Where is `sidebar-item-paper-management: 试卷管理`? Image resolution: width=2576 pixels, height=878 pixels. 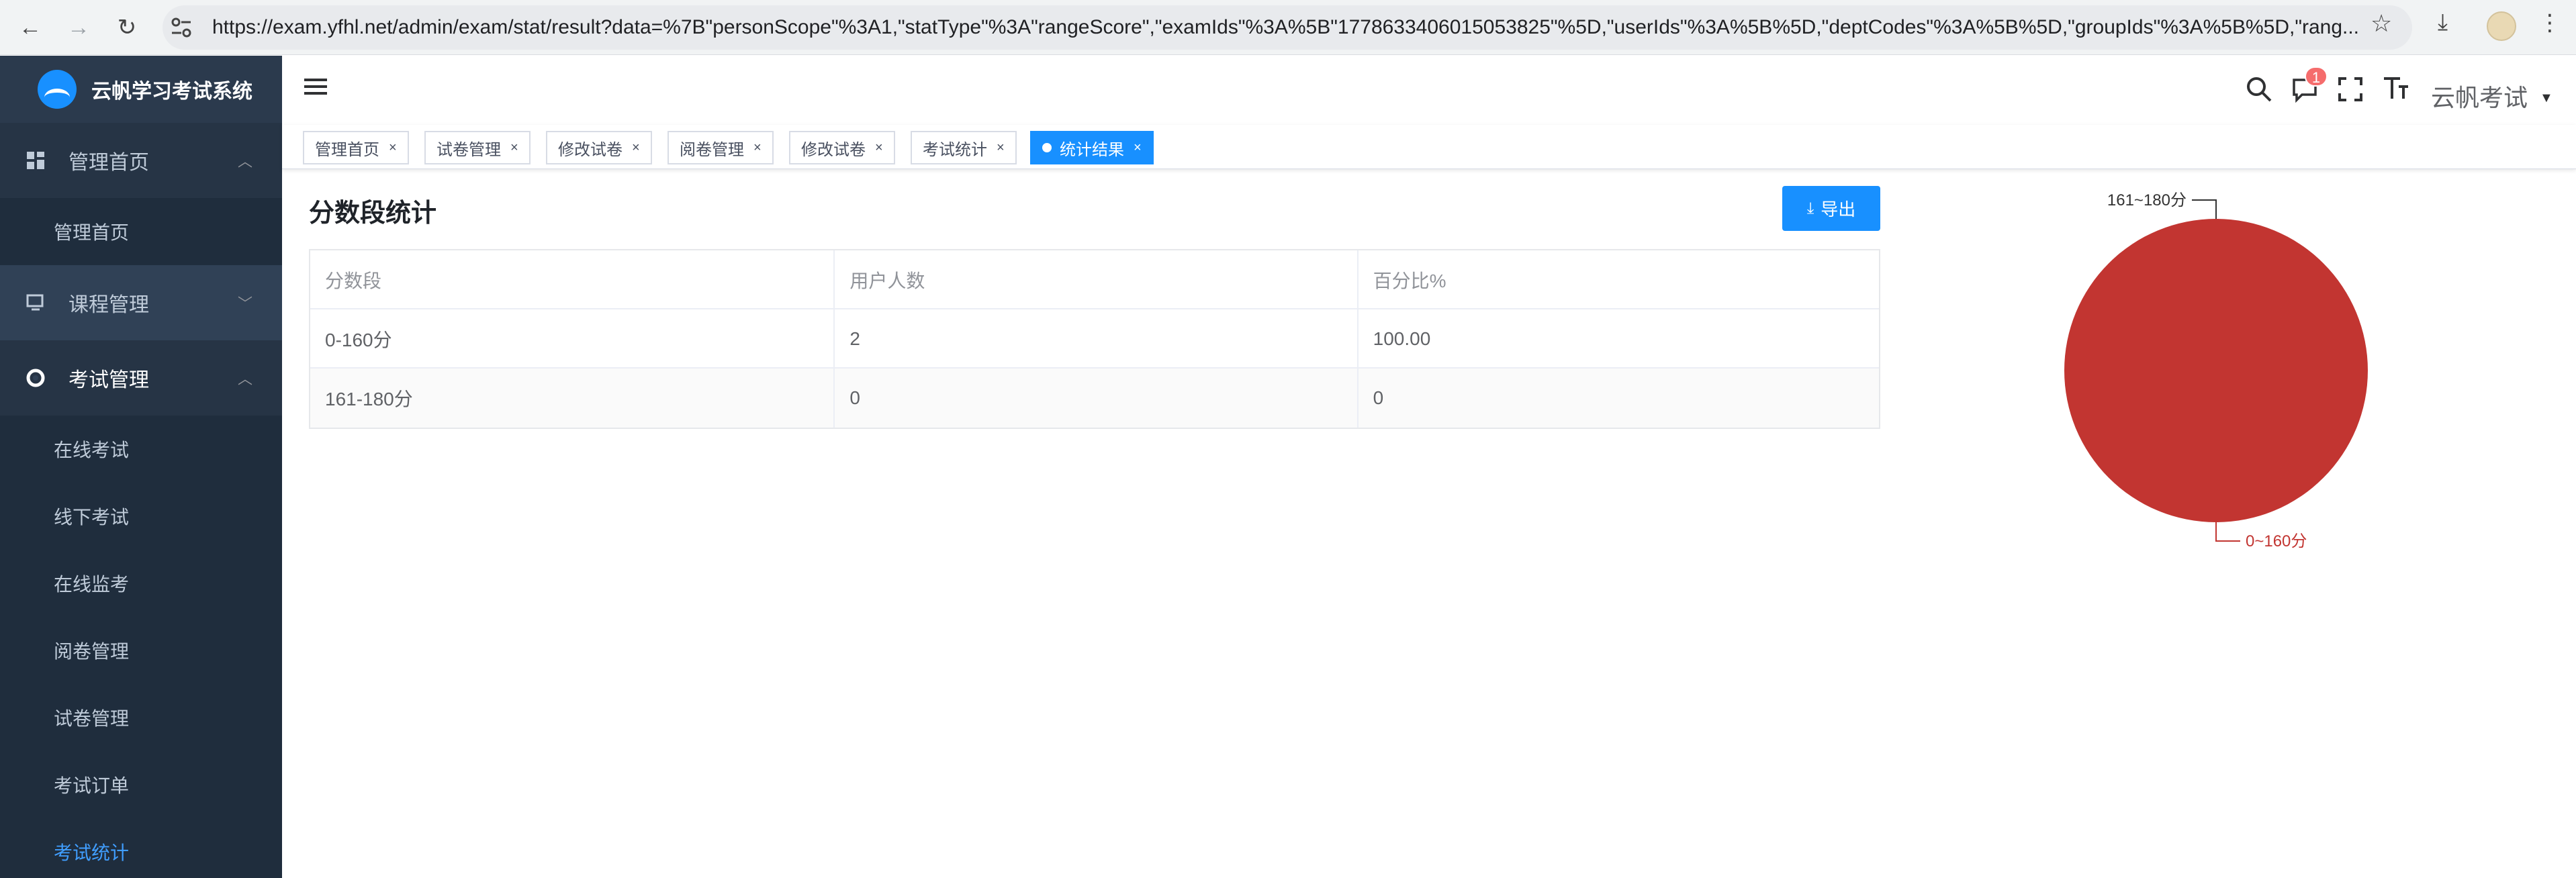 sidebar-item-paper-management: 试卷管理 is located at coordinates (141, 718).